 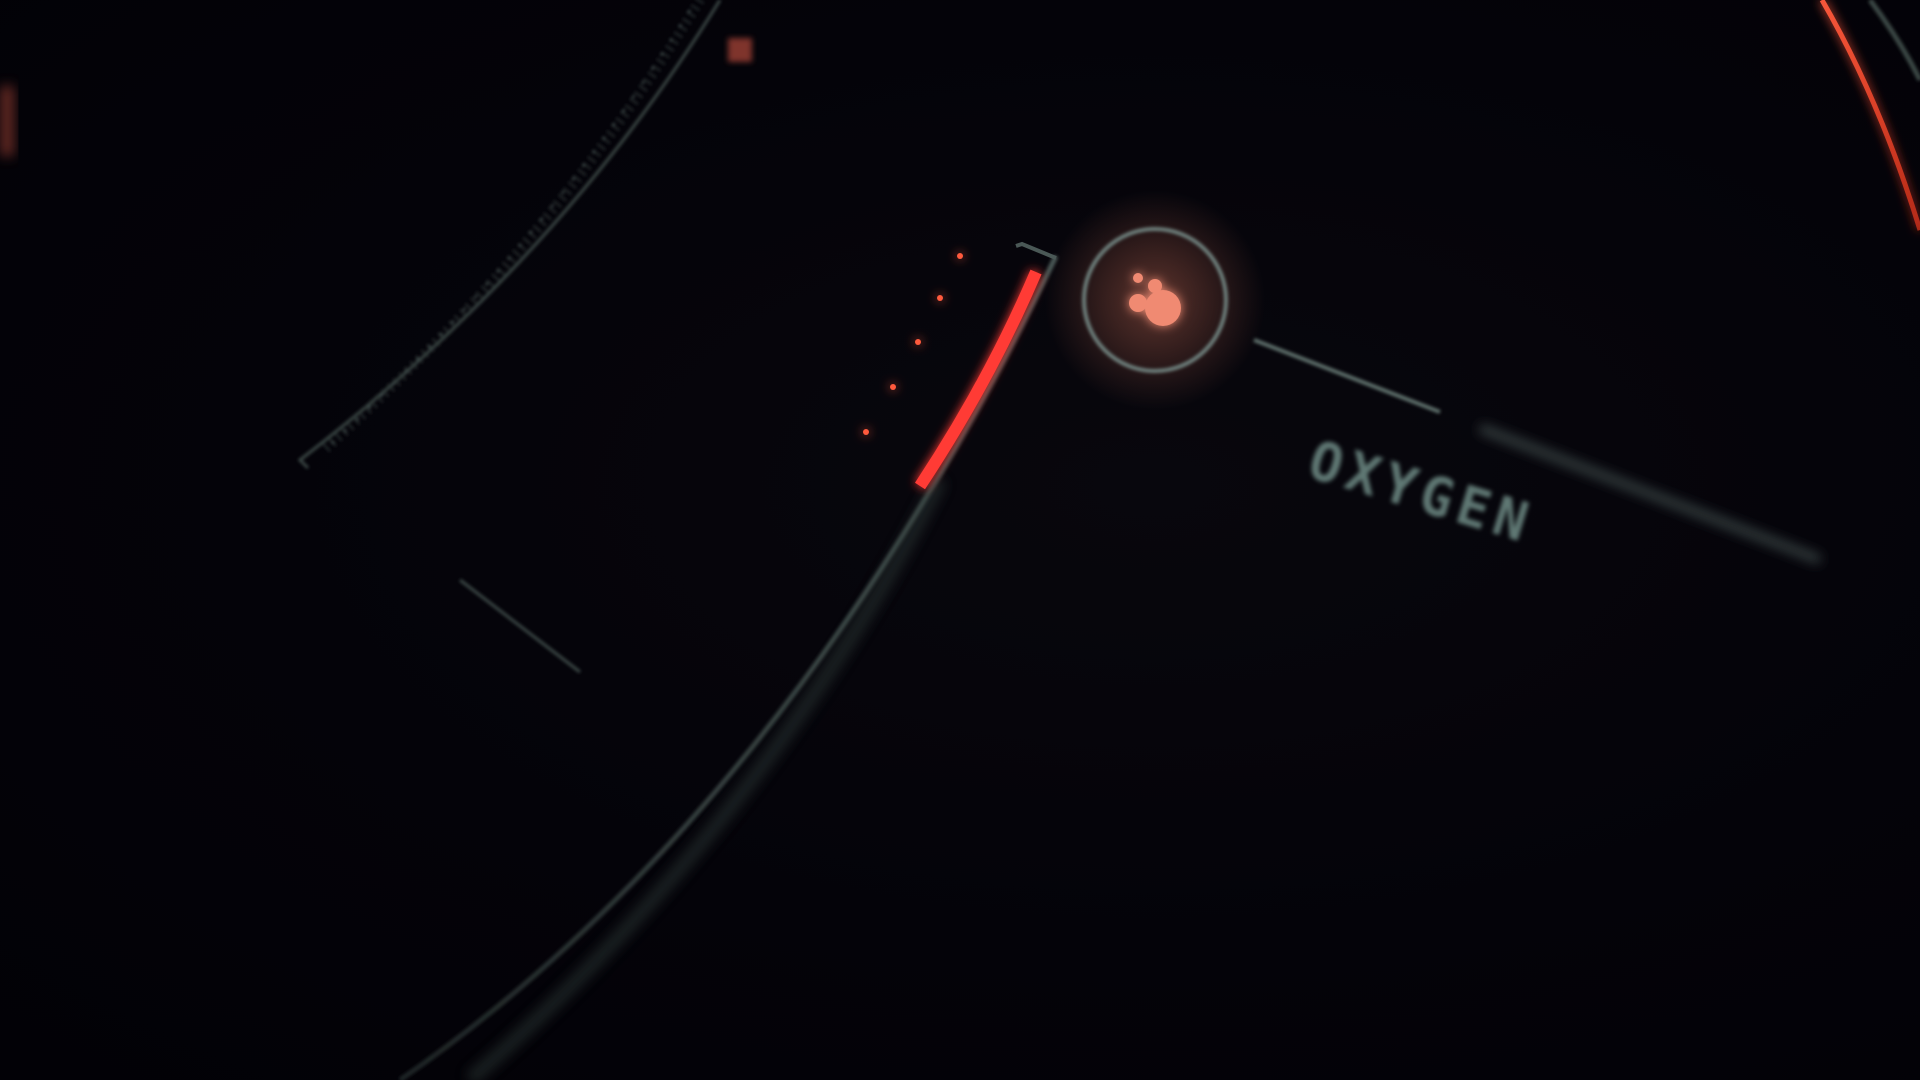 What do you see at coordinates (913, 344) in the screenshot?
I see `level-dots` at bounding box center [913, 344].